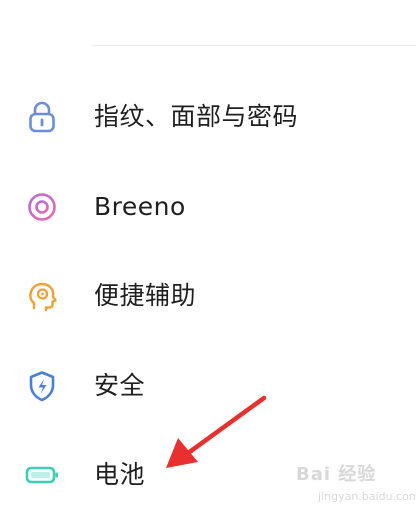  Describe the element at coordinates (42, 117) in the screenshot. I see `lock-icon` at that location.